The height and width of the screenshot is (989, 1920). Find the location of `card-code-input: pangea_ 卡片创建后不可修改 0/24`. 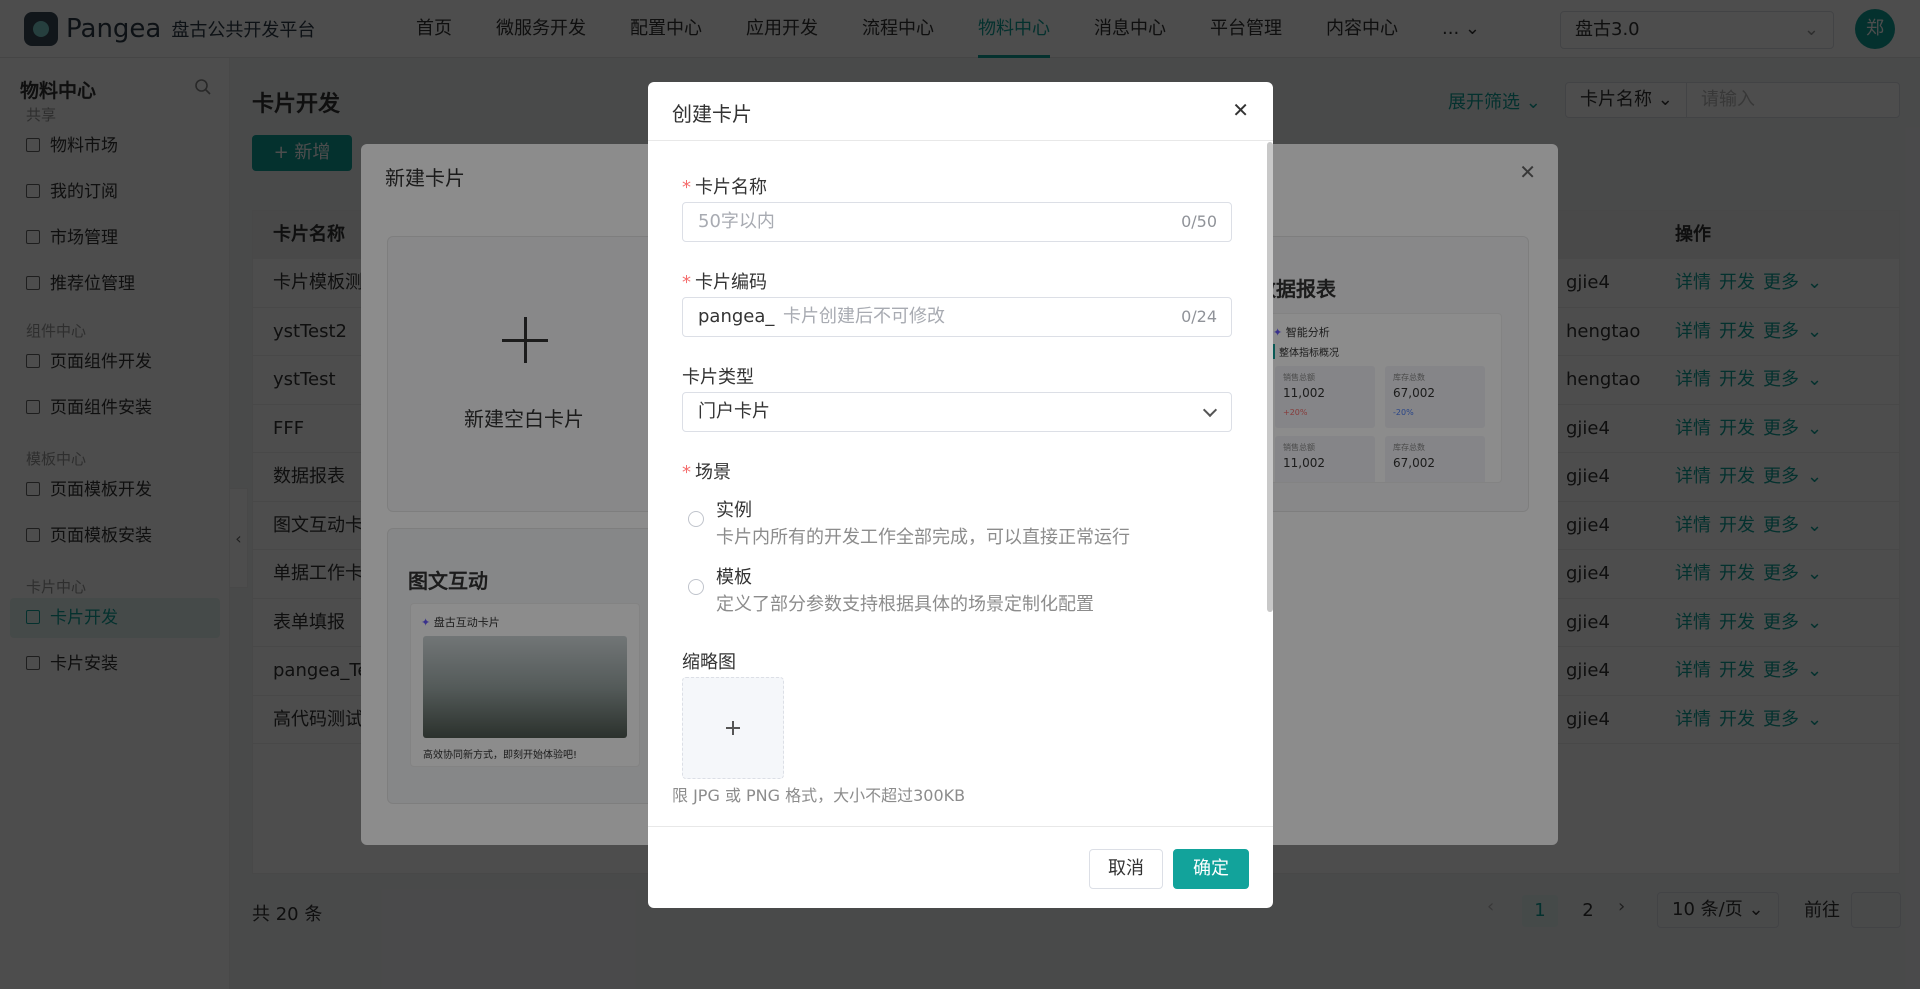

card-code-input: pangea_ 卡片创建后不可修改 0/24 is located at coordinates (957, 317).